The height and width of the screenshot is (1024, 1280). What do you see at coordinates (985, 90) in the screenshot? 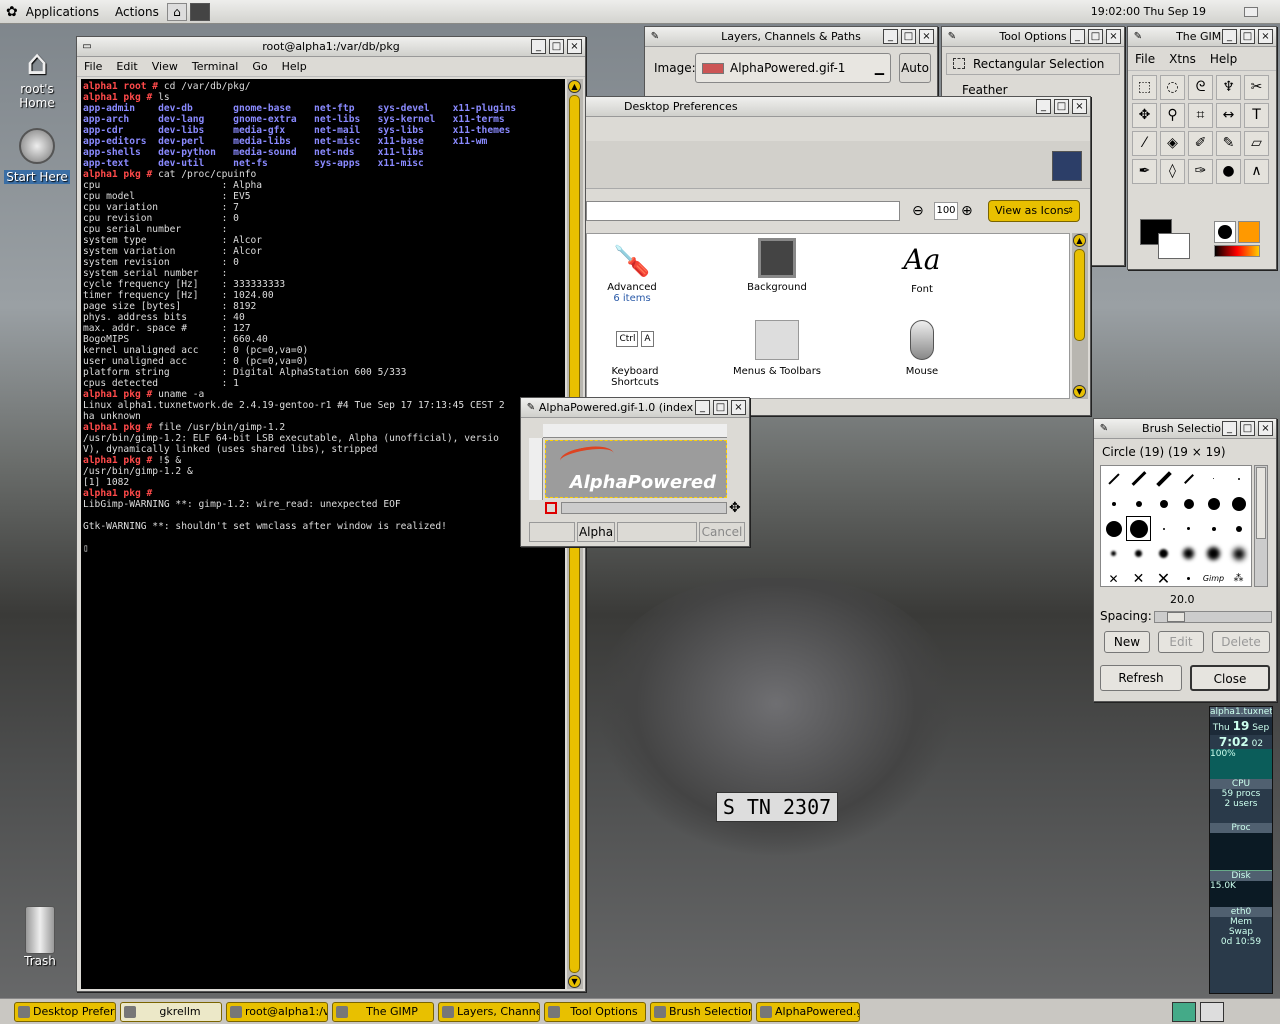
I see `feather-checkbox-label: Feather` at bounding box center [985, 90].